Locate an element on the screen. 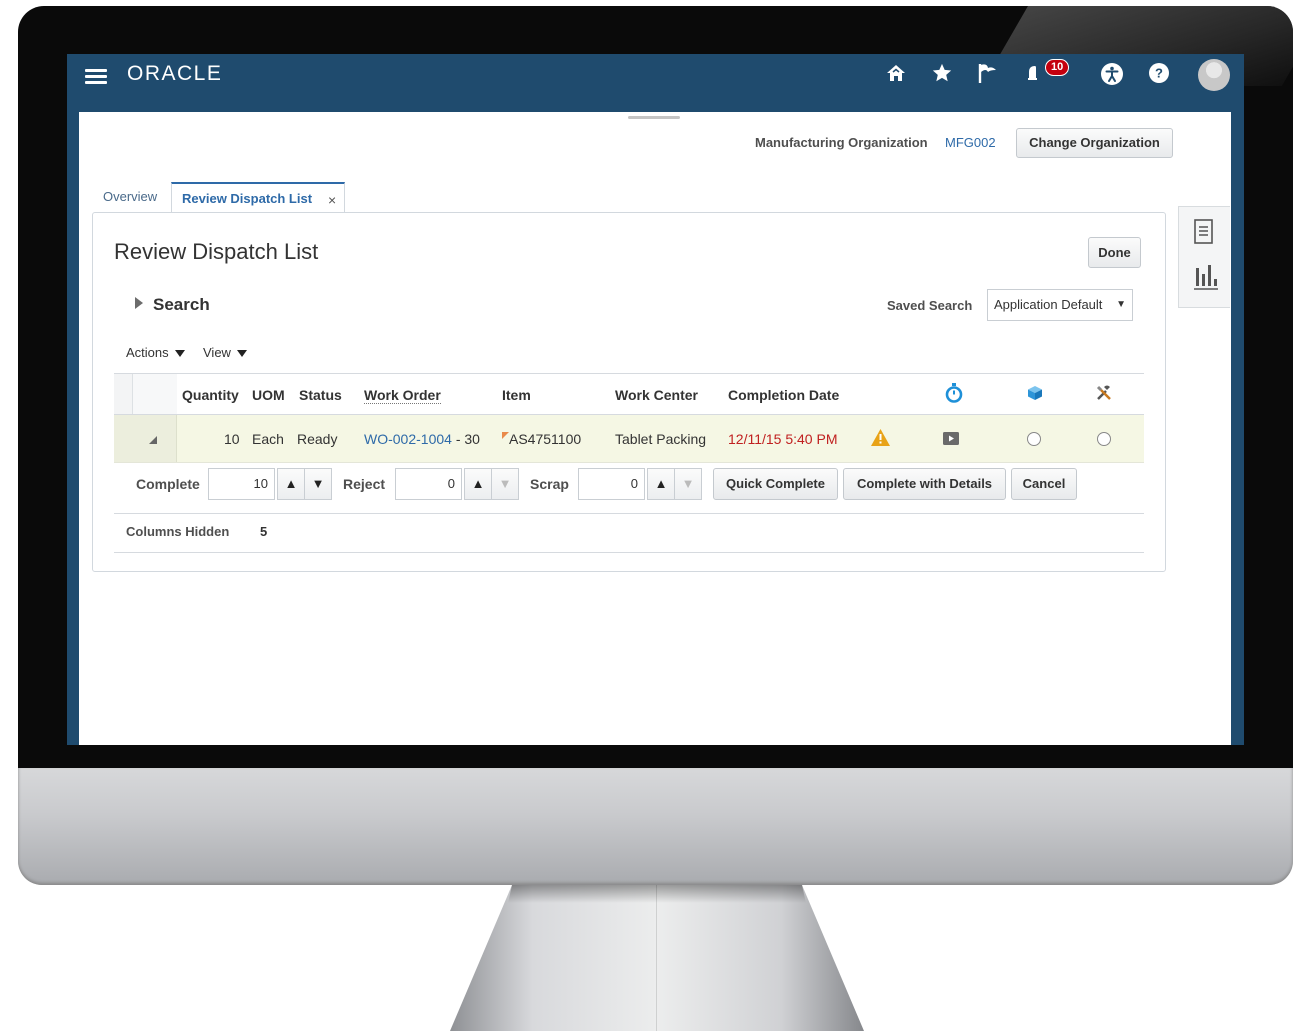 Image resolution: width=1302 pixels, height=1031 pixels. global-header: ORACLE 10 ? is located at coordinates (655, 79).